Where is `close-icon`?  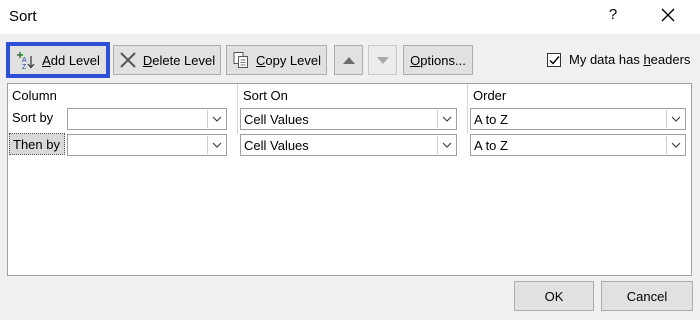
close-icon is located at coordinates (668, 15).